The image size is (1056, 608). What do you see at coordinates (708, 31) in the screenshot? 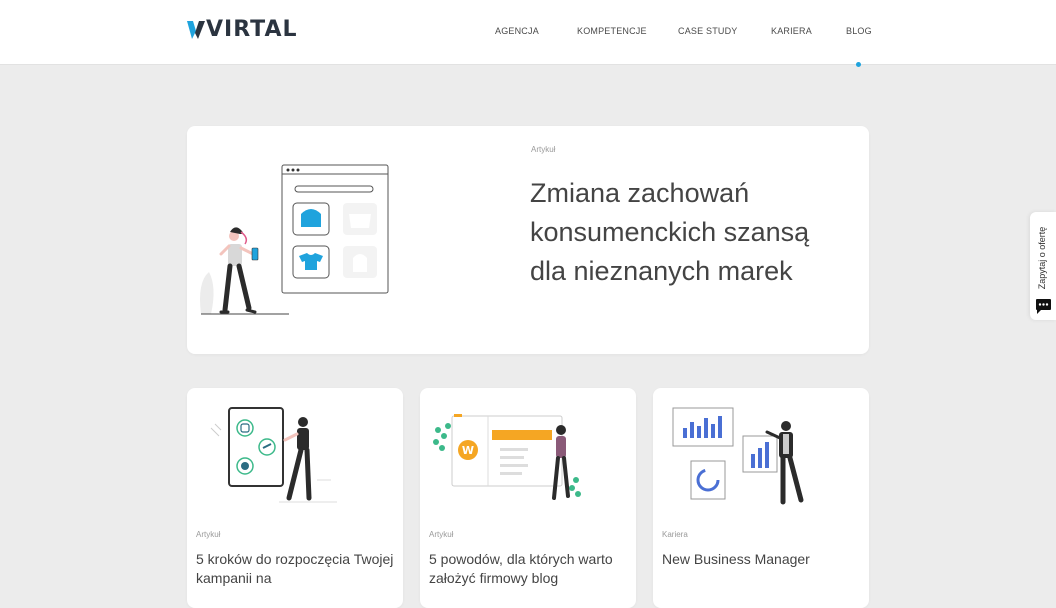
I see `nav-case-study: CASE STUDY` at bounding box center [708, 31].